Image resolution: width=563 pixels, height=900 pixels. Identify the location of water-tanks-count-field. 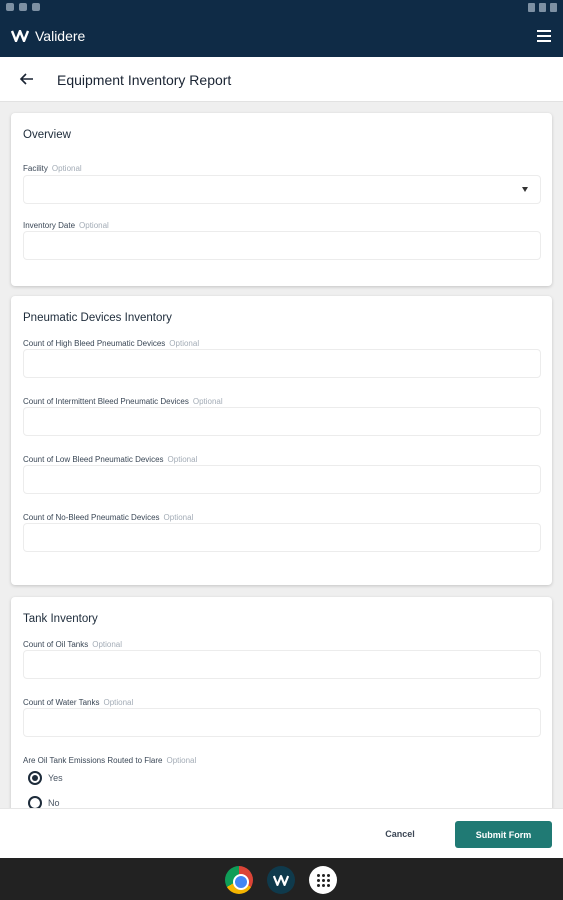
(282, 722).